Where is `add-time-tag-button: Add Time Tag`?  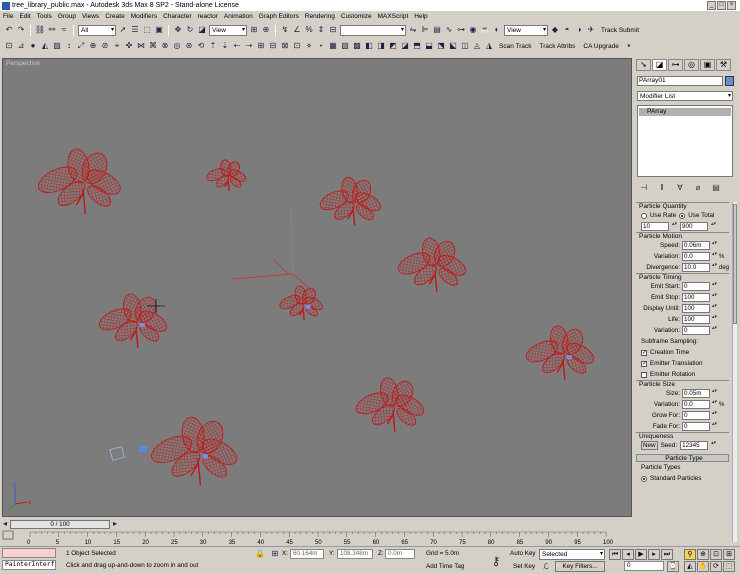
add-time-tag-button: Add Time Tag is located at coordinates (445, 567).